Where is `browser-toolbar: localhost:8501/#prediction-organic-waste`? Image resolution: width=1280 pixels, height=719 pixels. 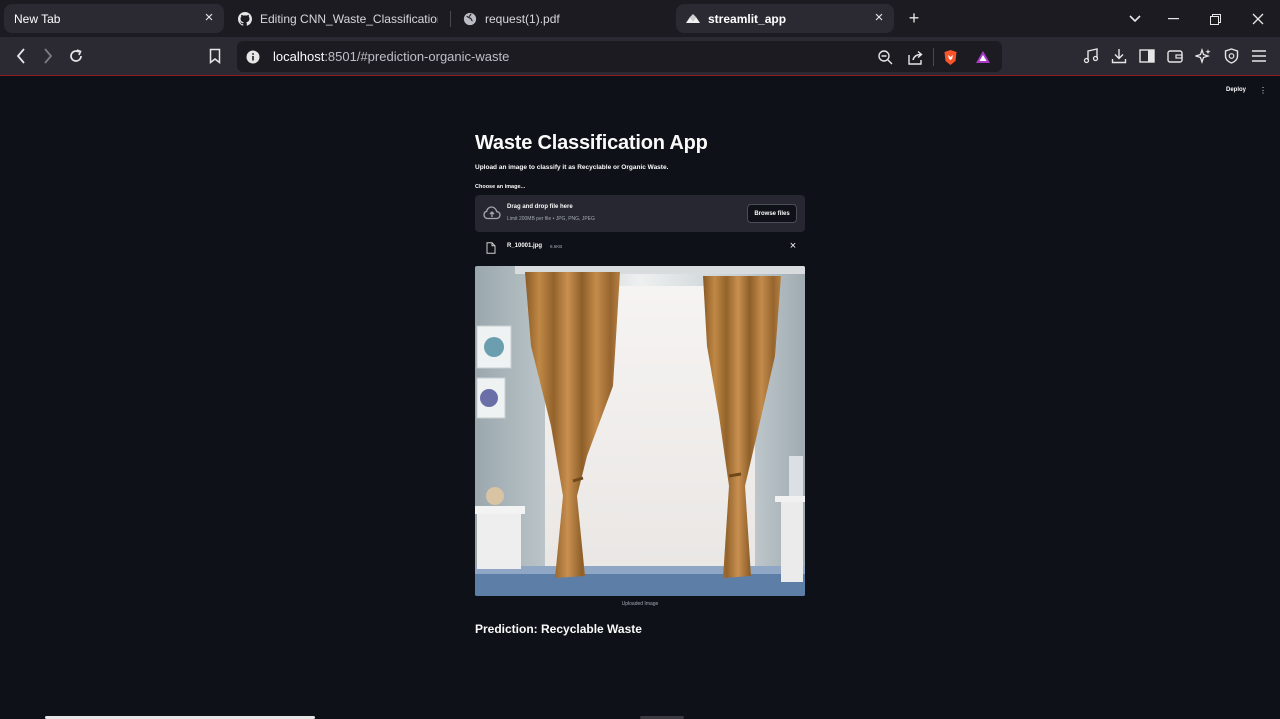 browser-toolbar: localhost:8501/#prediction-organic-waste is located at coordinates (640, 56).